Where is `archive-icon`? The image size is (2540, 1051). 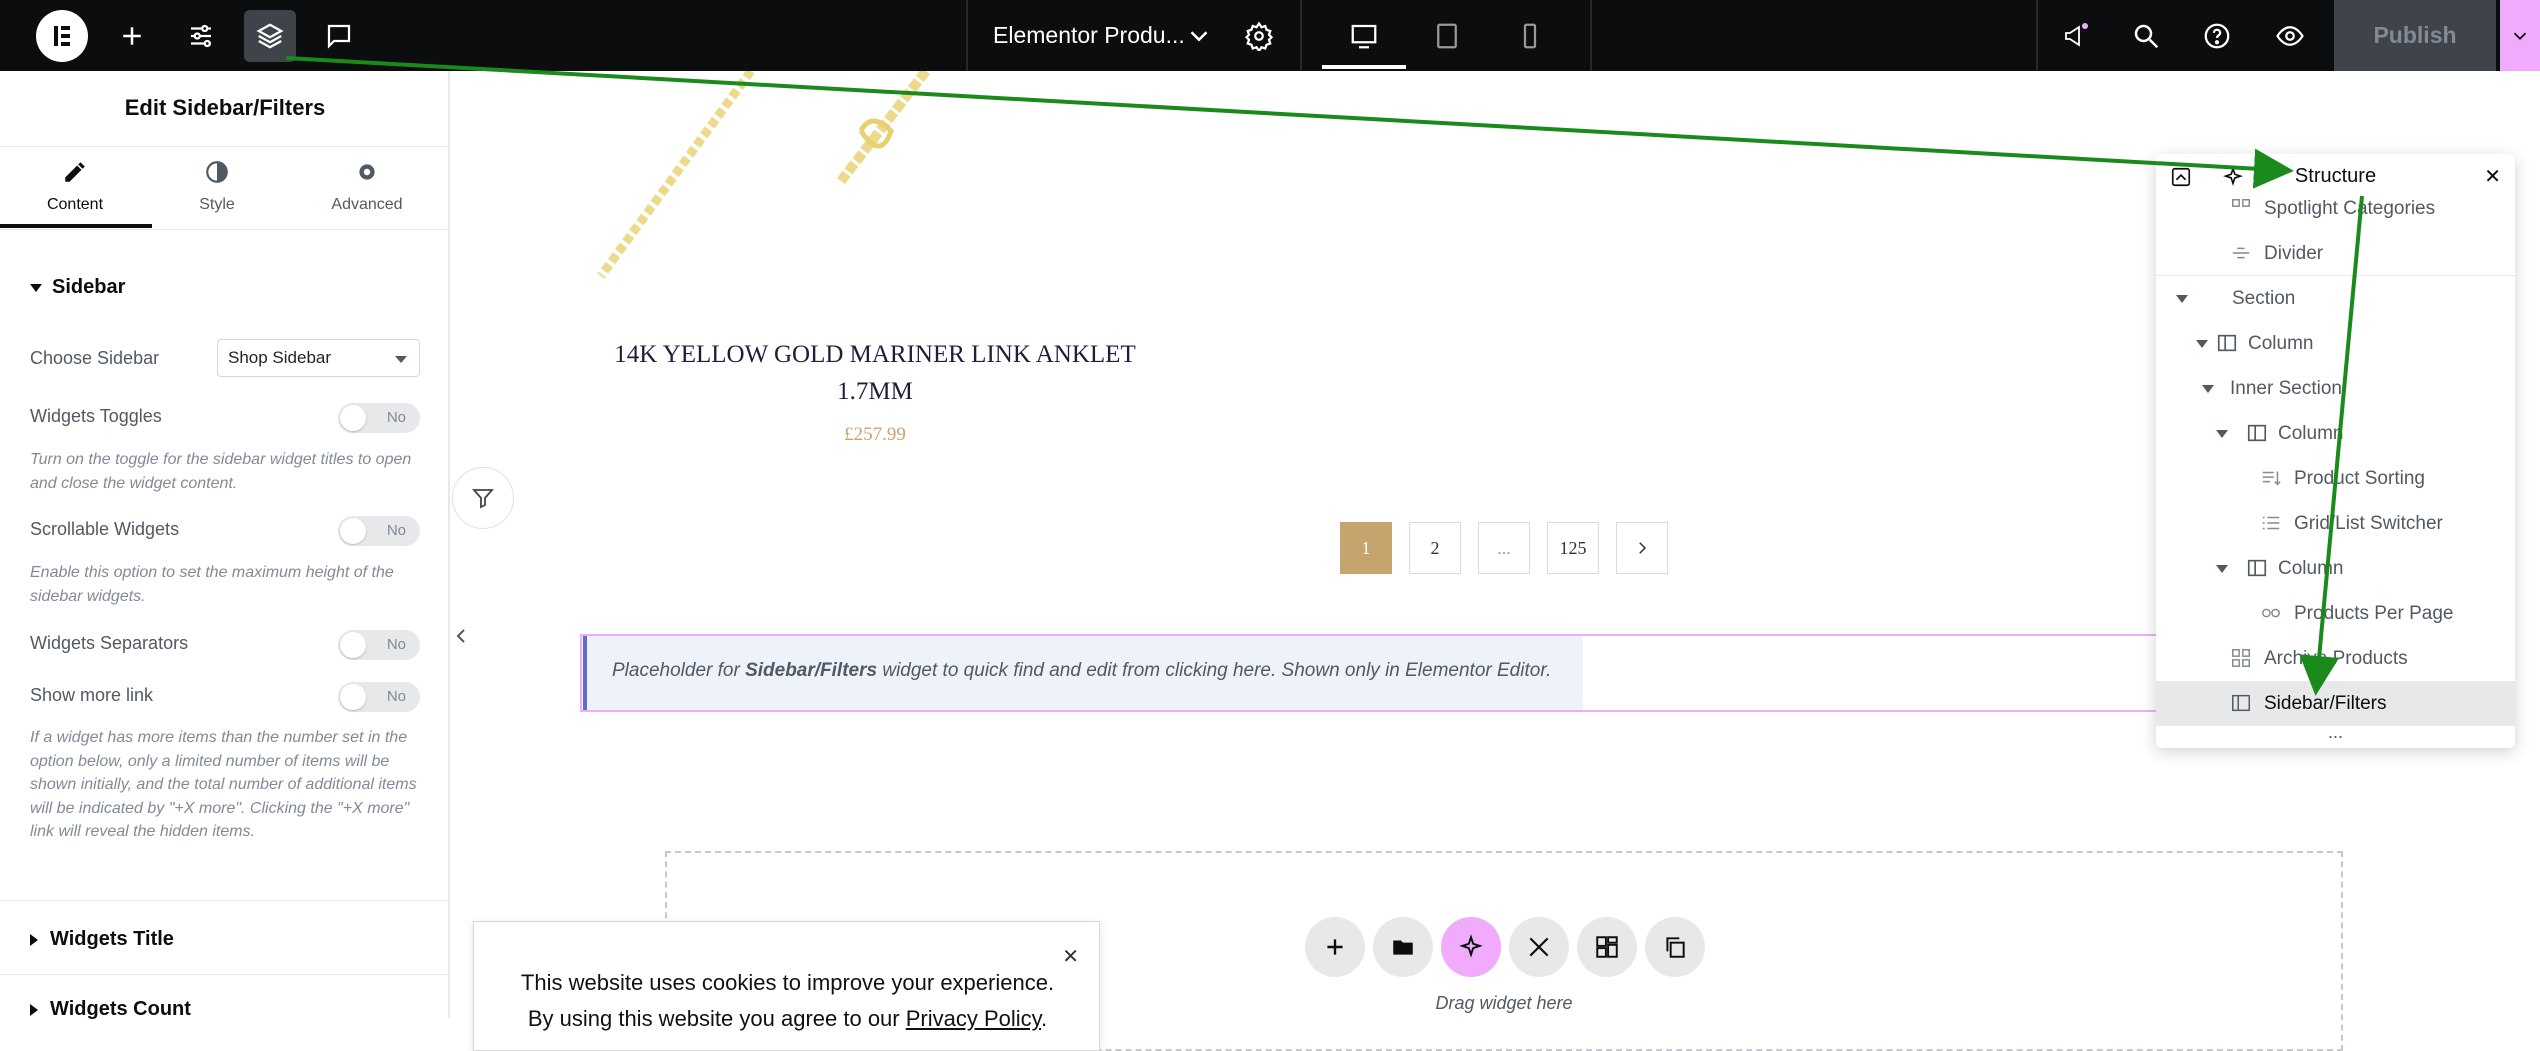 archive-icon is located at coordinates (2241, 658).